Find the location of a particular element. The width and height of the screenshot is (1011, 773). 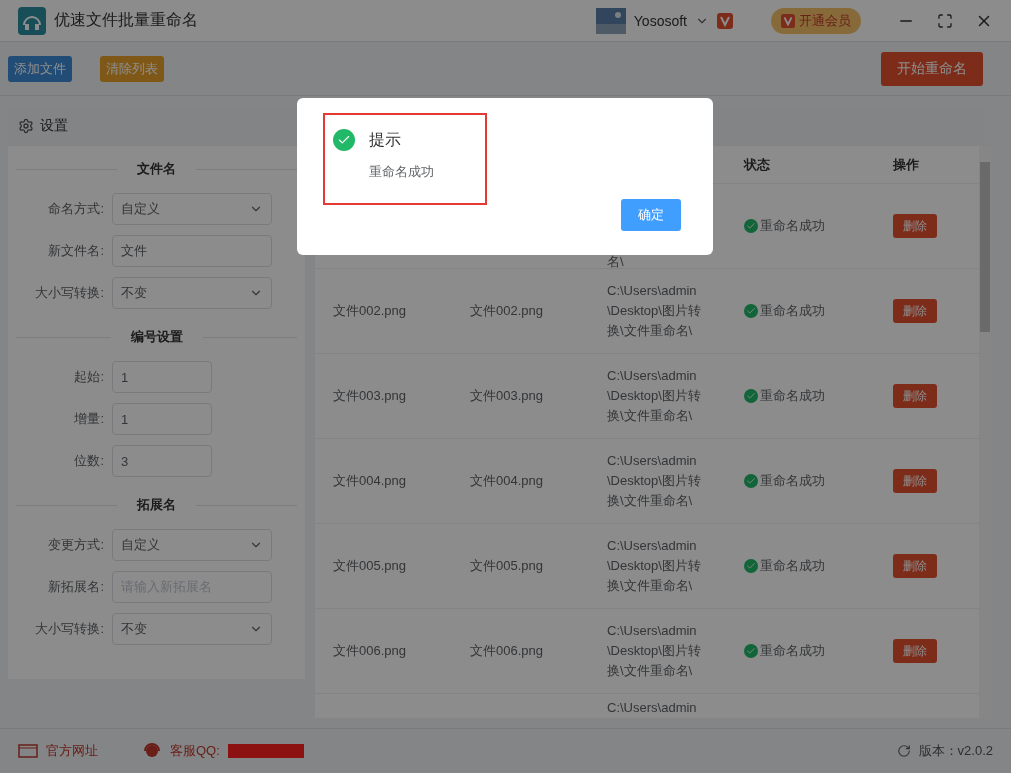

column-header: 操作 is located at coordinates (906, 164).